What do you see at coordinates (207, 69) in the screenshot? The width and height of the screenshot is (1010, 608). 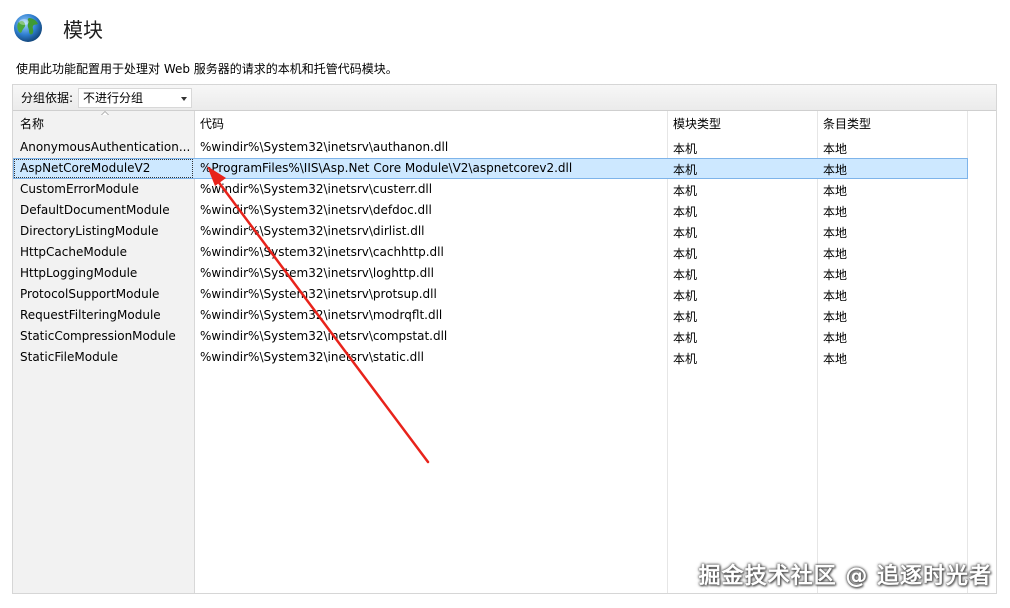 I see `page-description: 使用此功能配置用于处理对 Web 服务器的请求的本机和托管代码模块。` at bounding box center [207, 69].